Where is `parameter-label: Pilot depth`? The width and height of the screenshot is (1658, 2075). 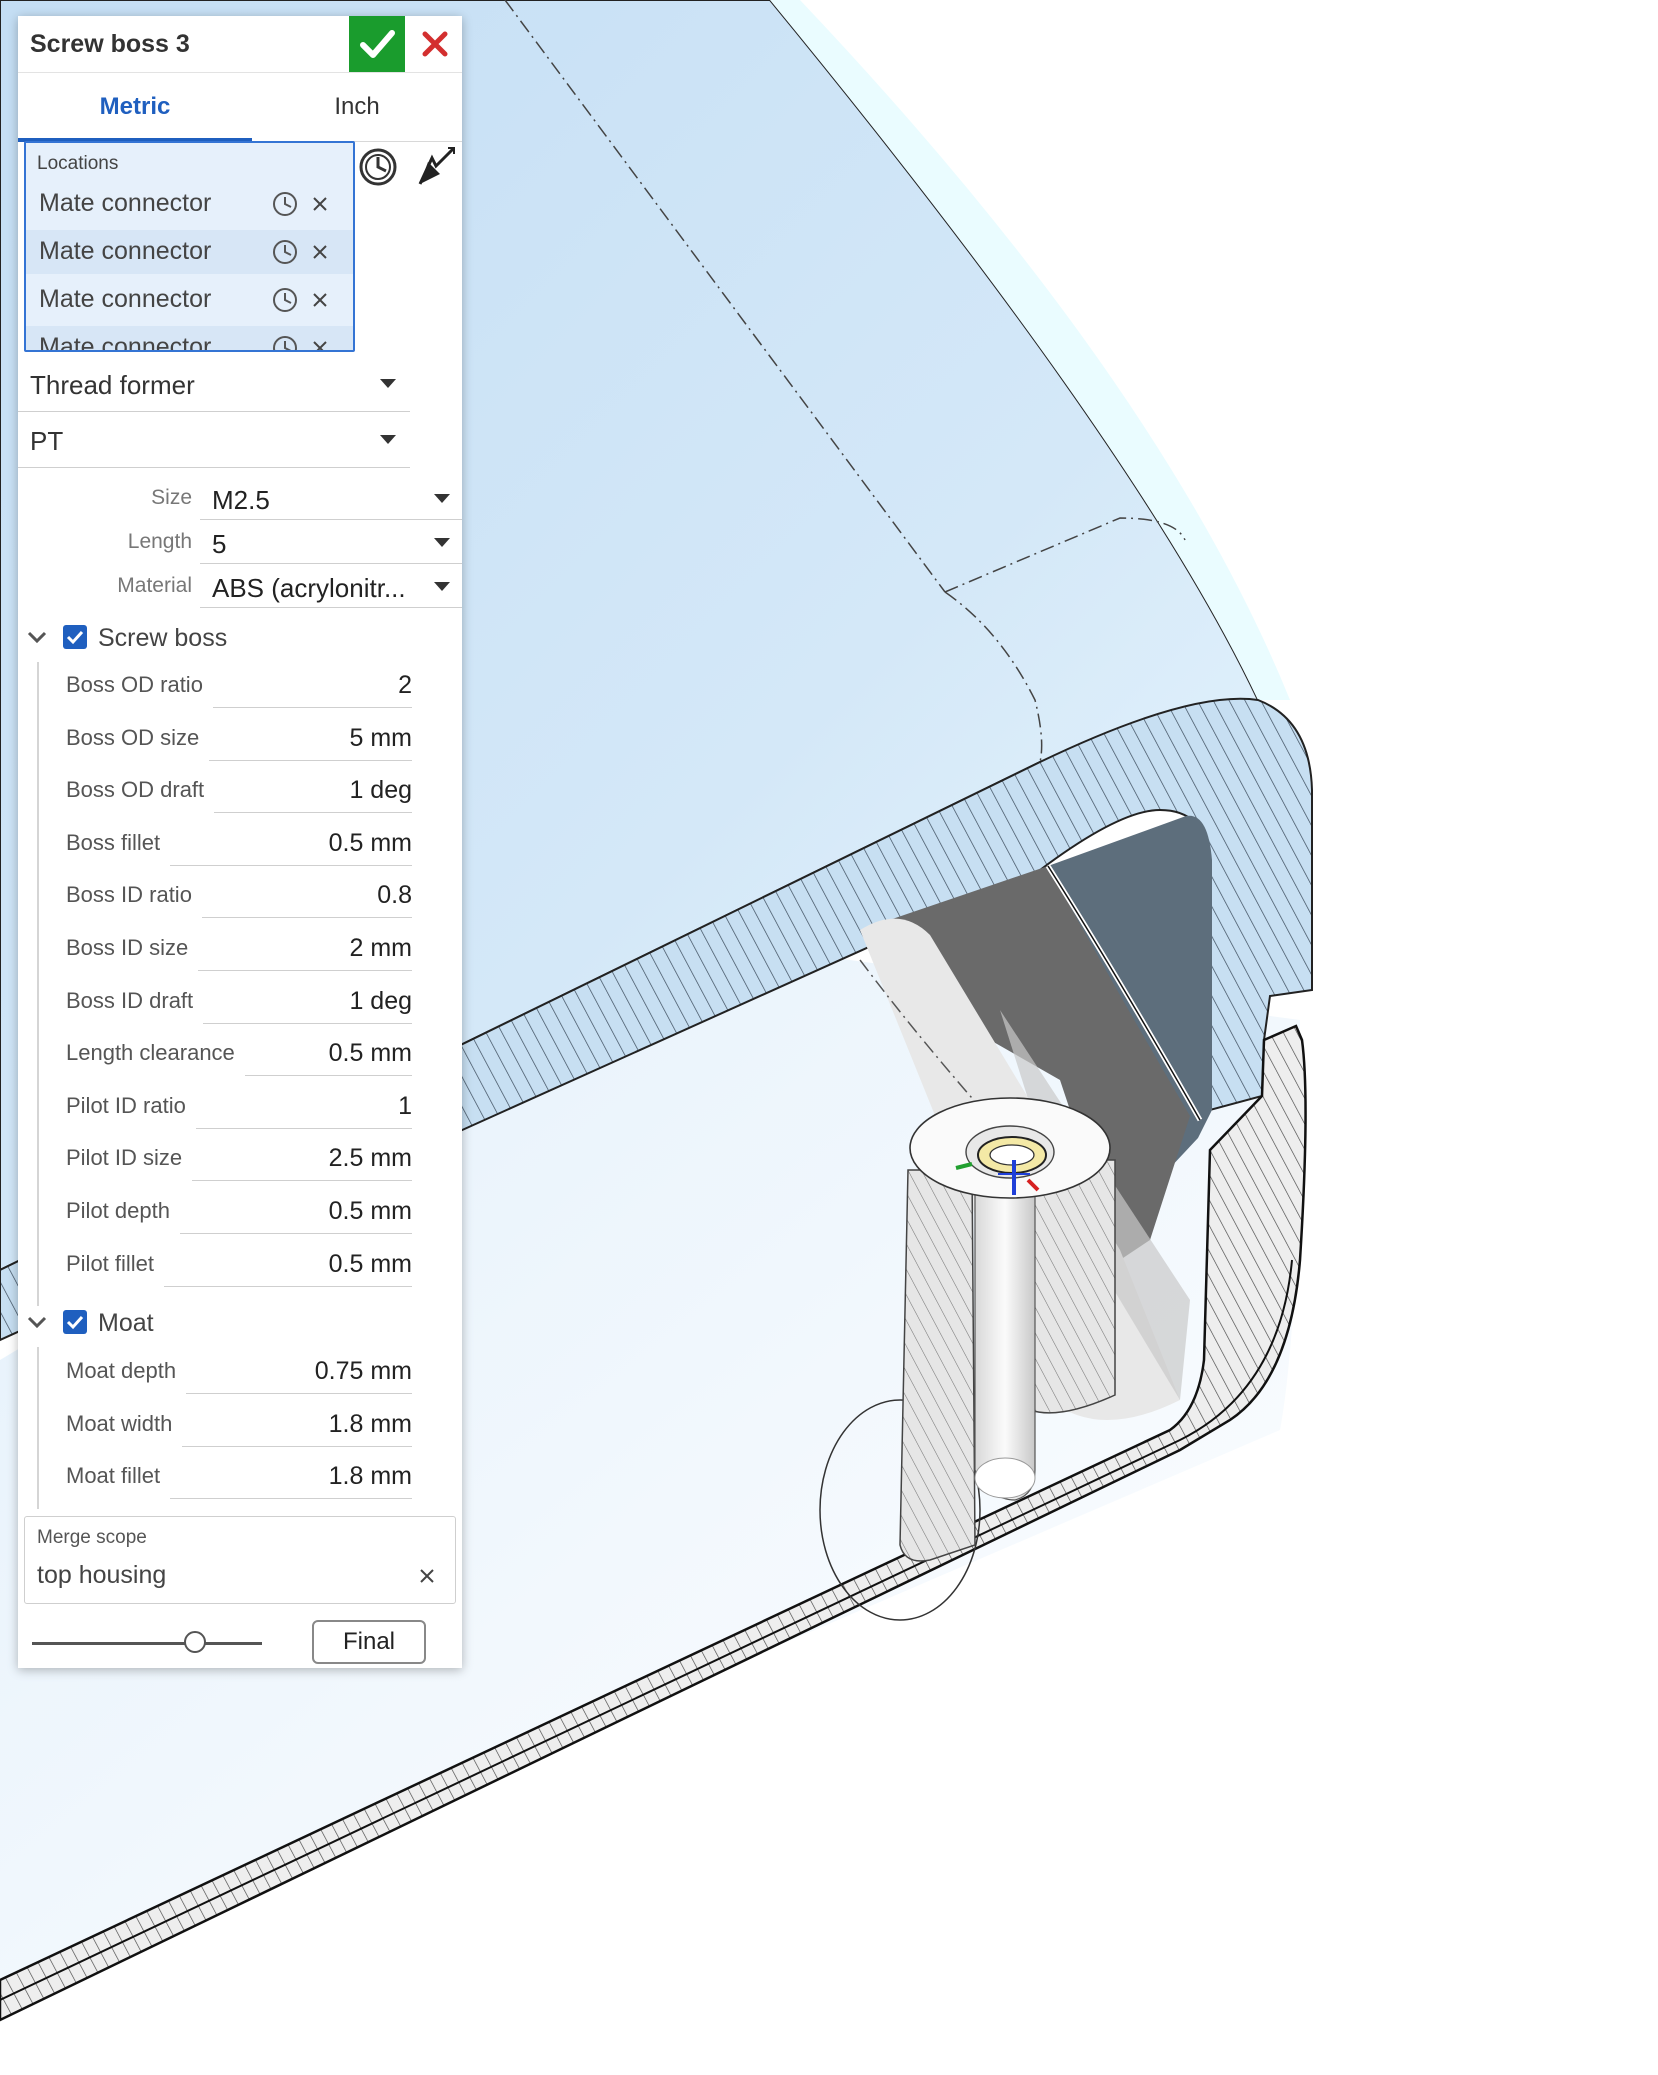
parameter-label: Pilot depth is located at coordinates (118, 1210).